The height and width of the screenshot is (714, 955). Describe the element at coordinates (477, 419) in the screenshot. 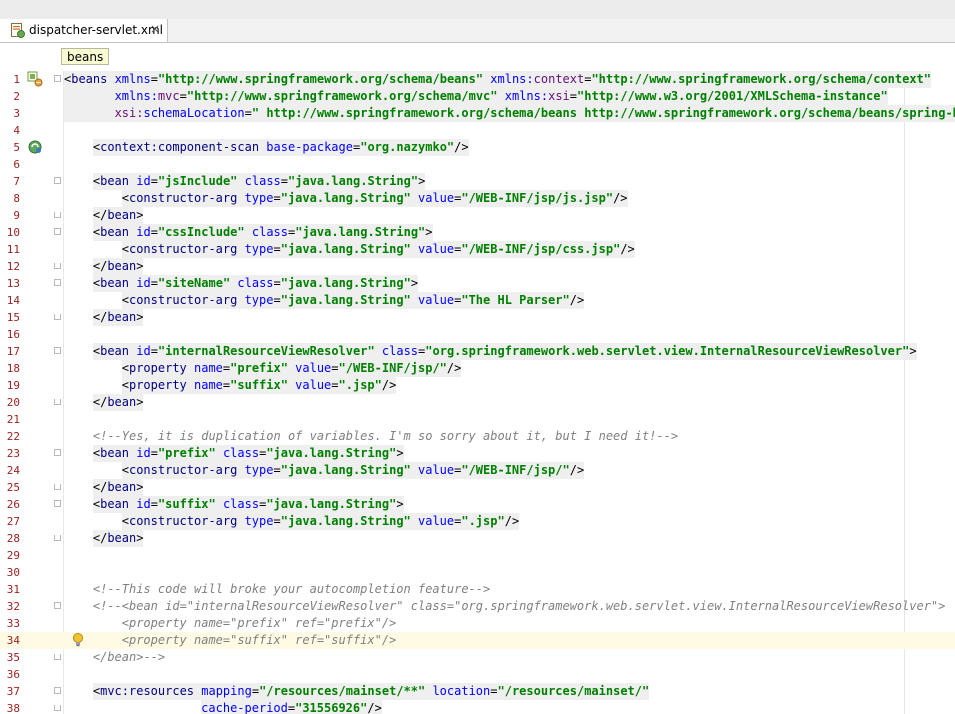

I see `code-line: 21` at that location.